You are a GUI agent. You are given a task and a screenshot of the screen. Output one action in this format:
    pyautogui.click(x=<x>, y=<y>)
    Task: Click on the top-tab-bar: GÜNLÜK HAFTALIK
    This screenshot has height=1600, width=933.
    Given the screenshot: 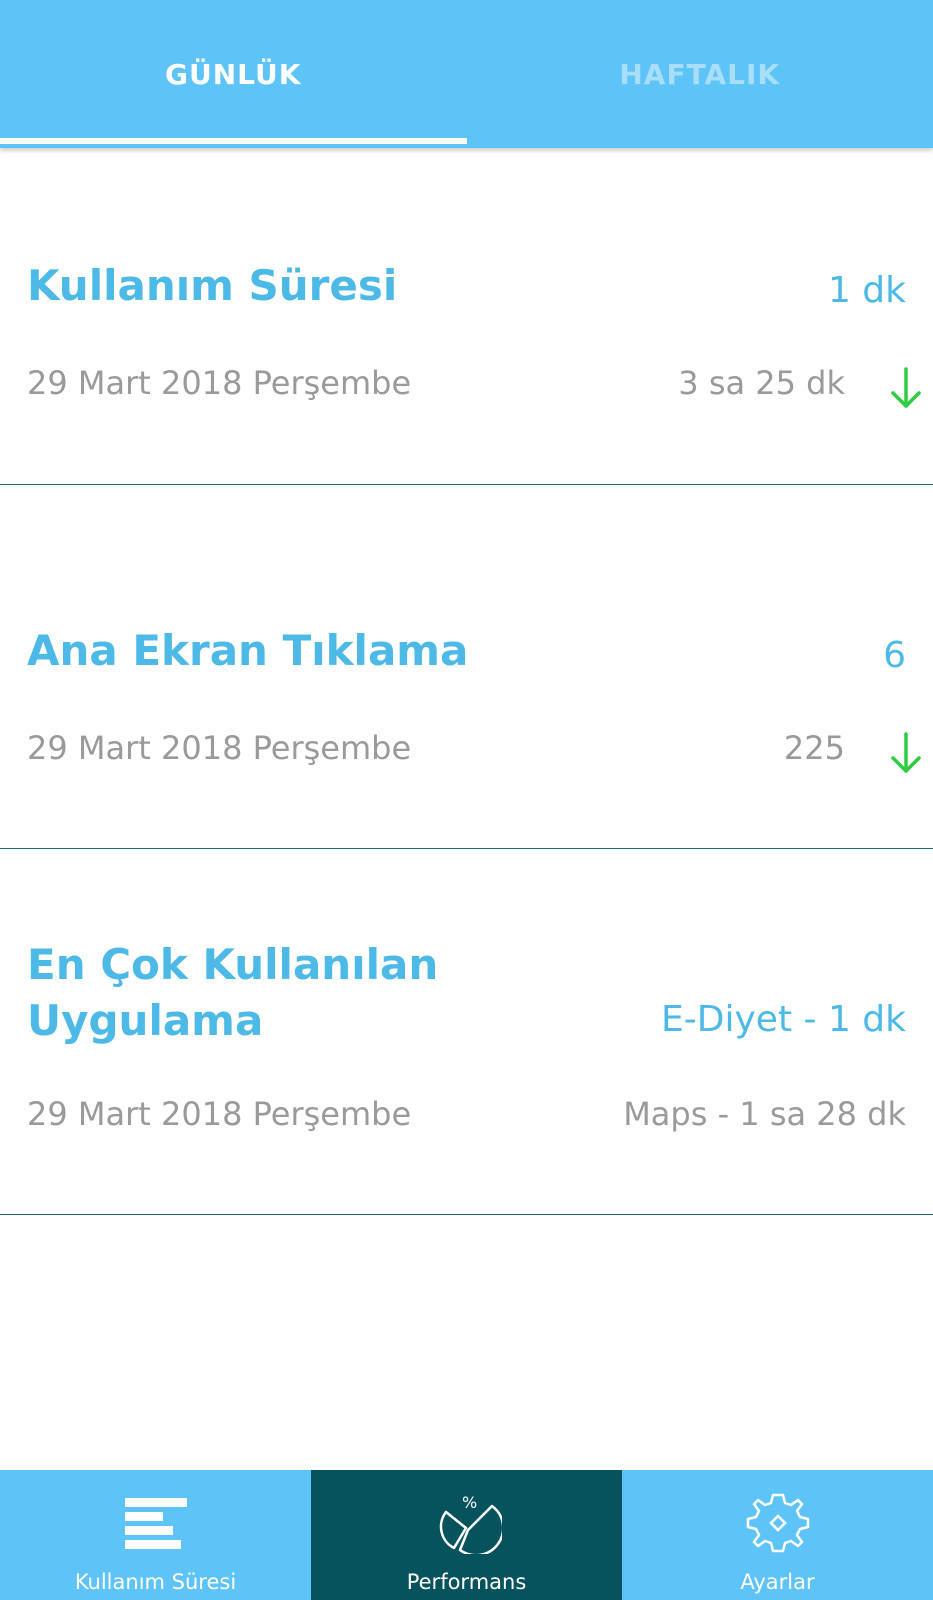 What is the action you would take?
    pyautogui.click(x=466, y=74)
    